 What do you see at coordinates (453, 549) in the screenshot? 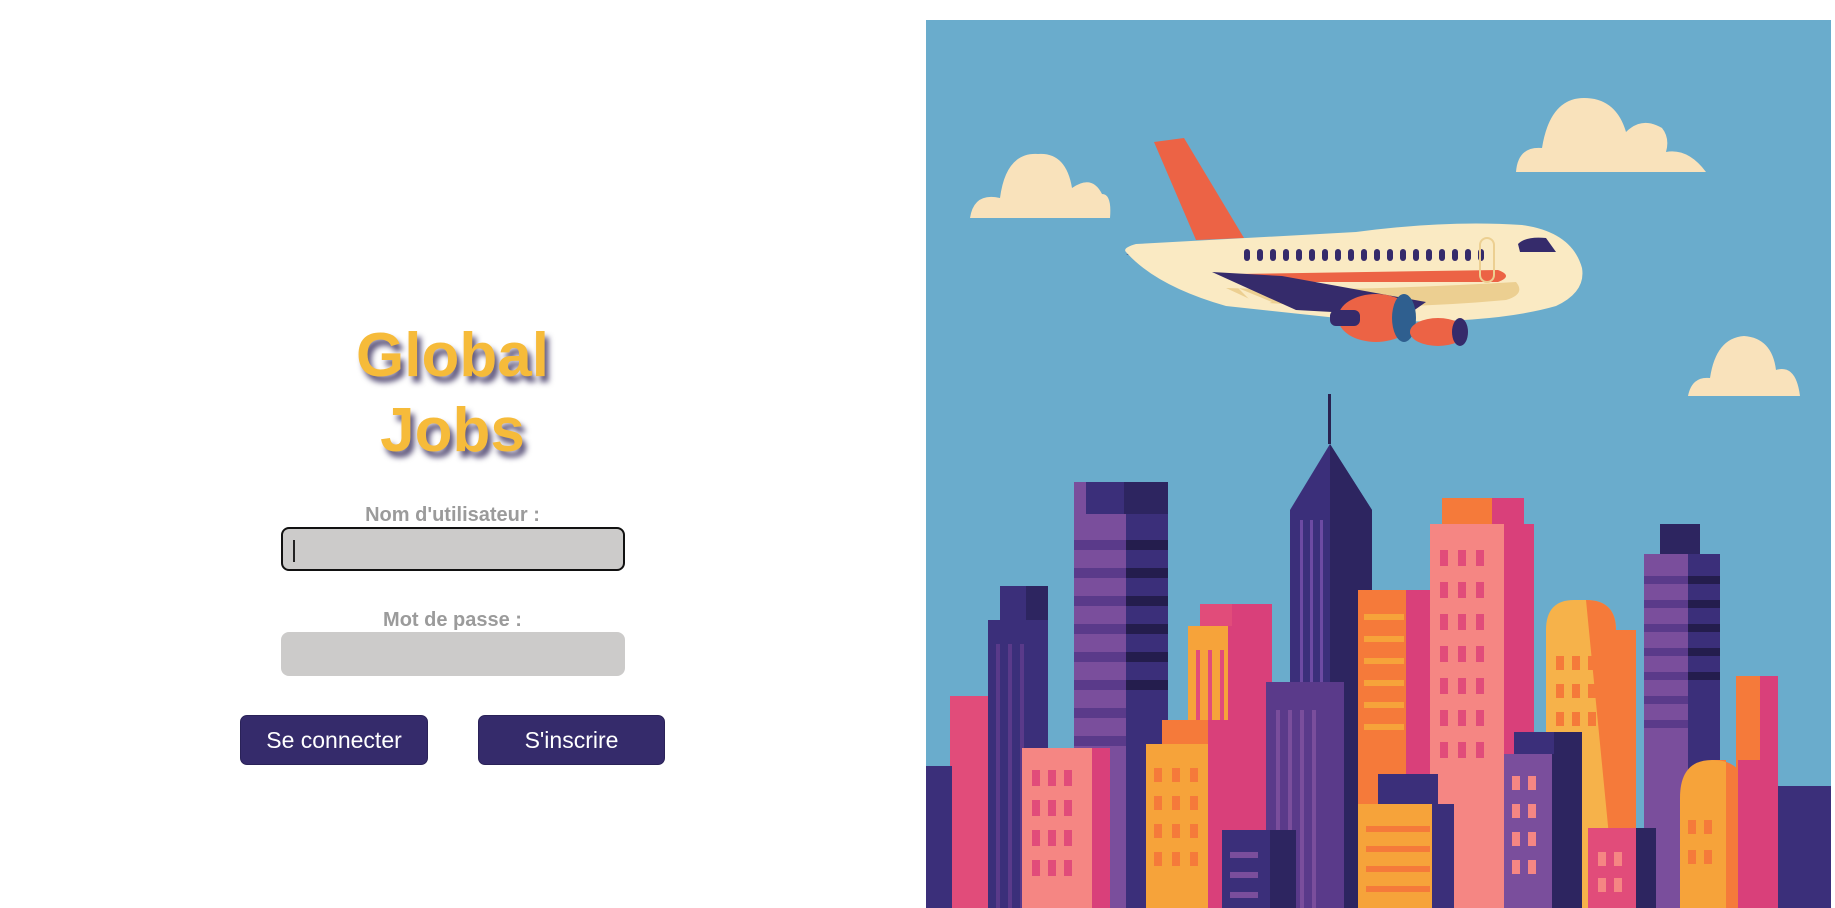
I see `username-input` at bounding box center [453, 549].